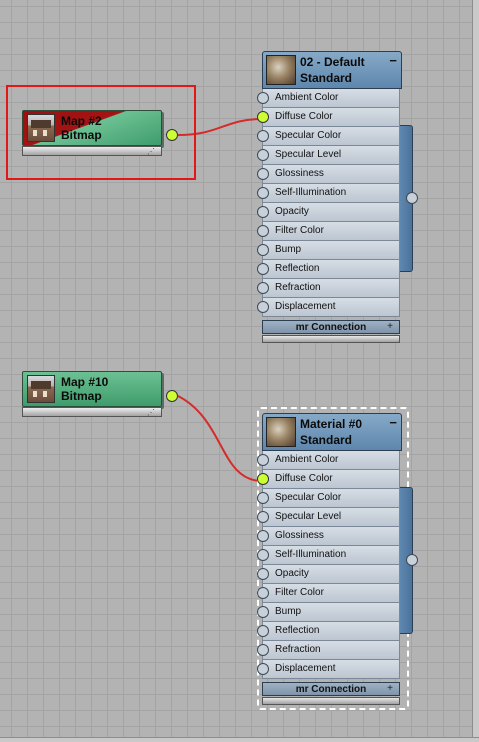 The height and width of the screenshot is (742, 479). Describe the element at coordinates (220, 438) in the screenshot. I see `wire-map10-to-material0-diffuse` at that location.